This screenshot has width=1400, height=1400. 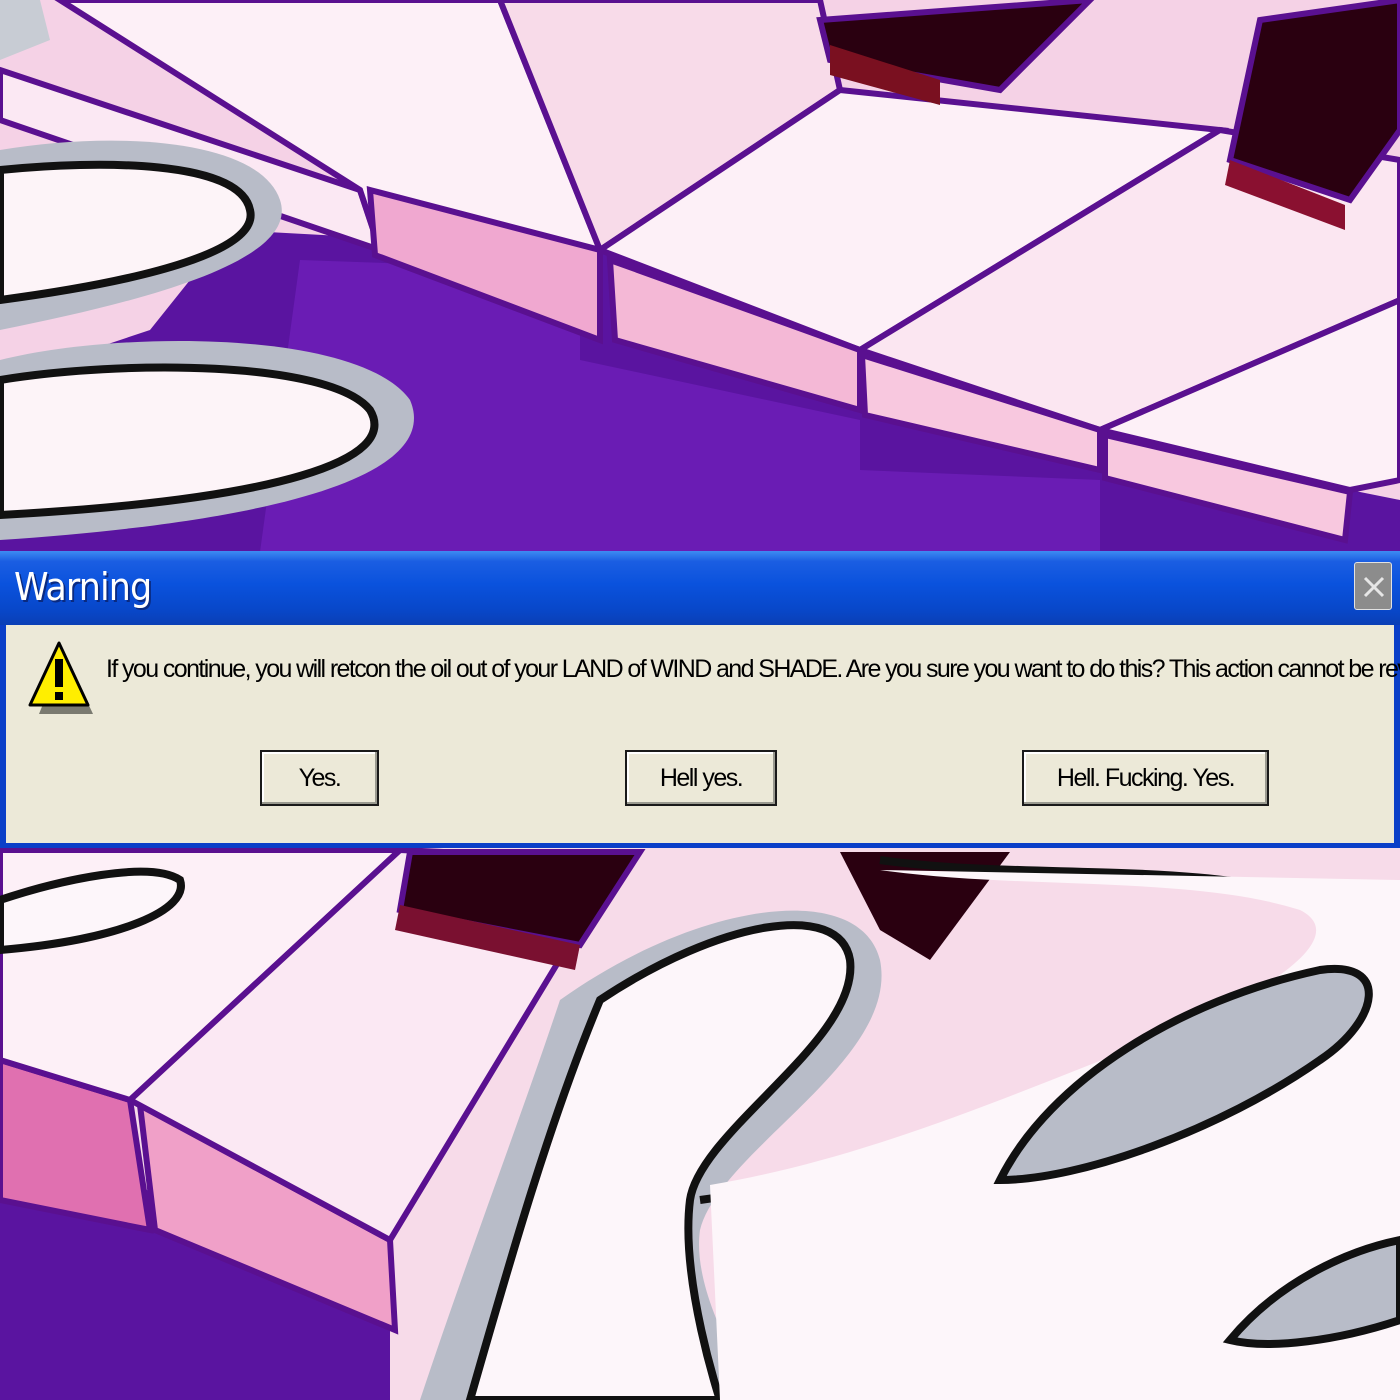 I want to click on dialog-title: Warning, so click(x=83, y=587).